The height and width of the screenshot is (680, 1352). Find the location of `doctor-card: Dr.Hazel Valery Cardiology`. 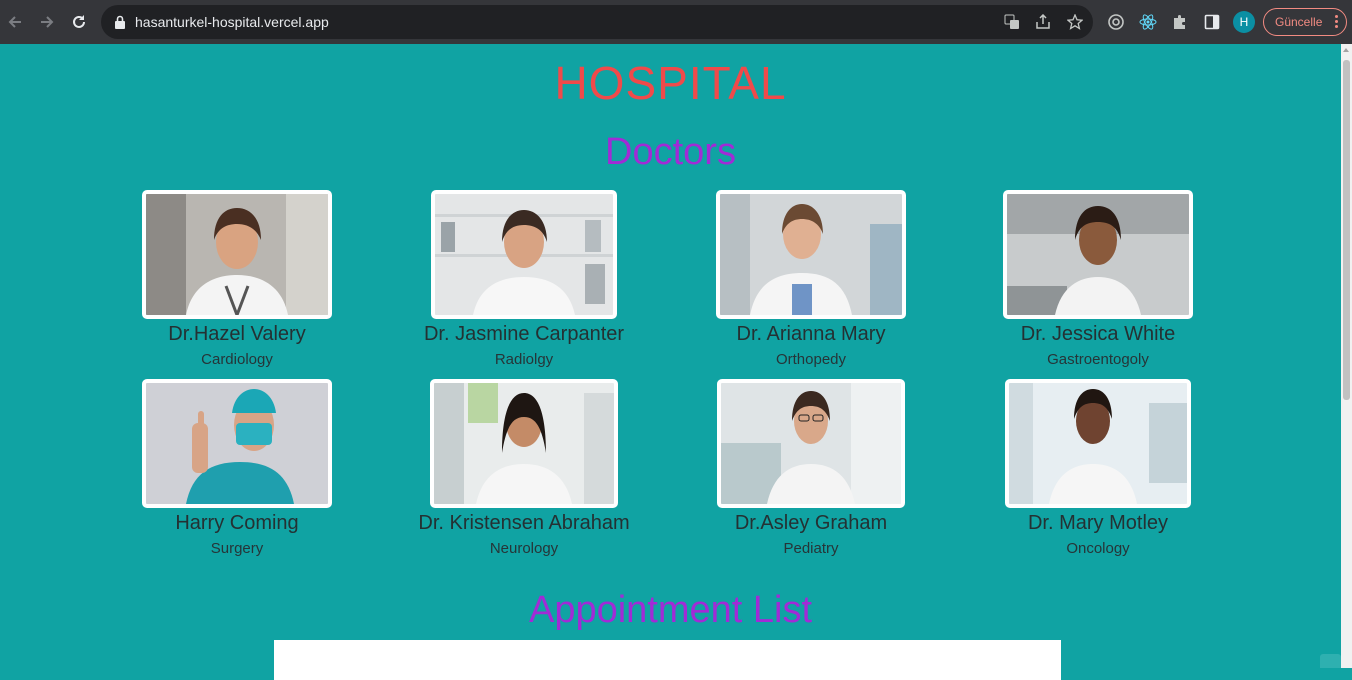

doctor-card: Dr.Hazel Valery Cardiology is located at coordinates (237, 280).